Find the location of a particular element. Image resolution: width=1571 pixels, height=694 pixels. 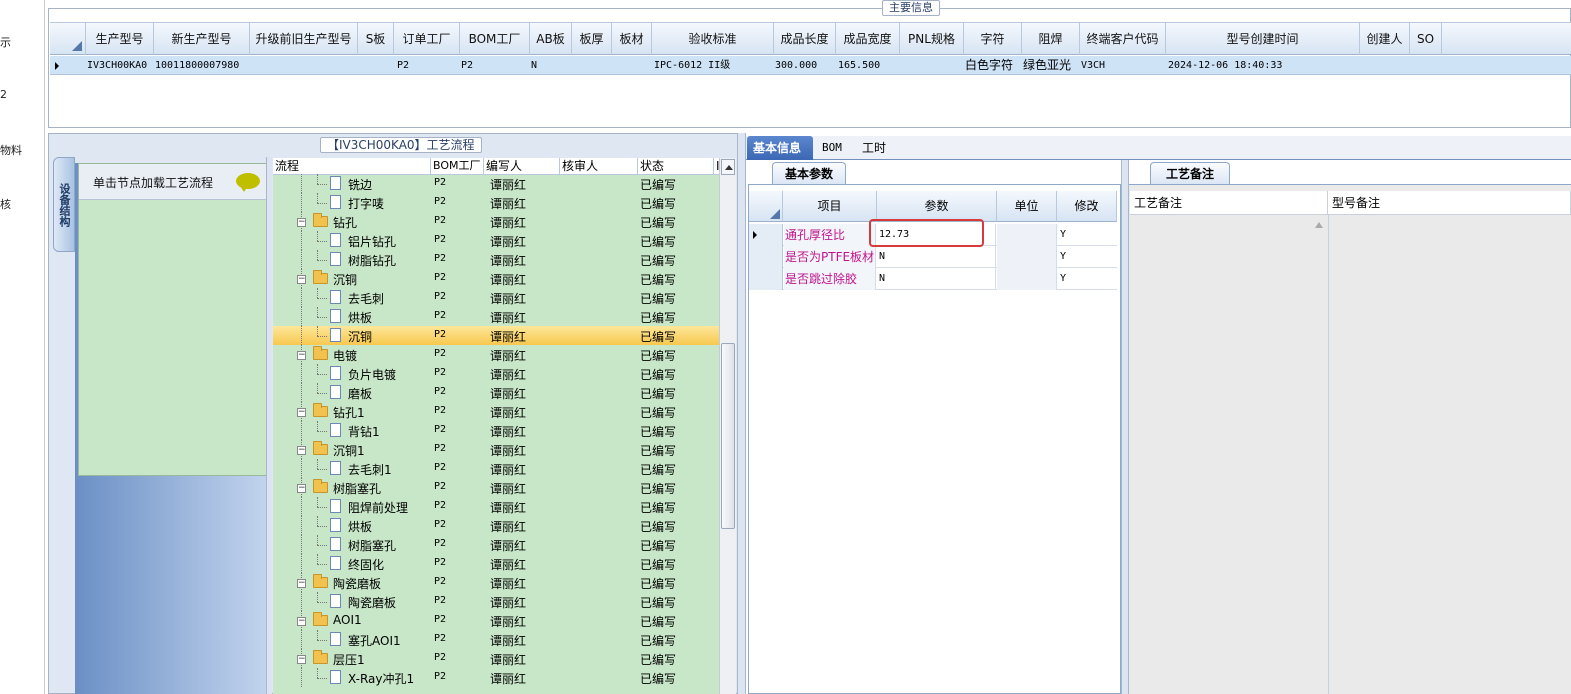

col-header: 生产型号 is located at coordinates (120, 39).